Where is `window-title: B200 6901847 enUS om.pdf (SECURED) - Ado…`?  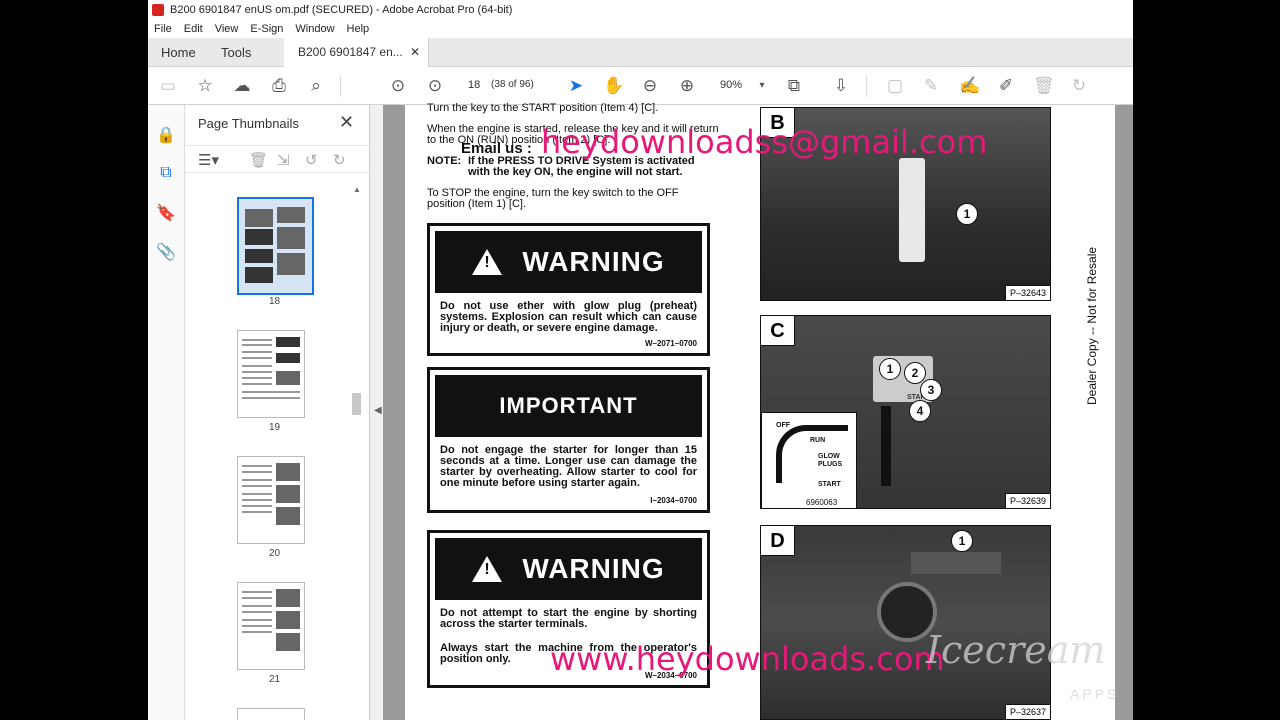
window-title: B200 6901847 enUS om.pdf (SECURED) - Ado… is located at coordinates (341, 10).